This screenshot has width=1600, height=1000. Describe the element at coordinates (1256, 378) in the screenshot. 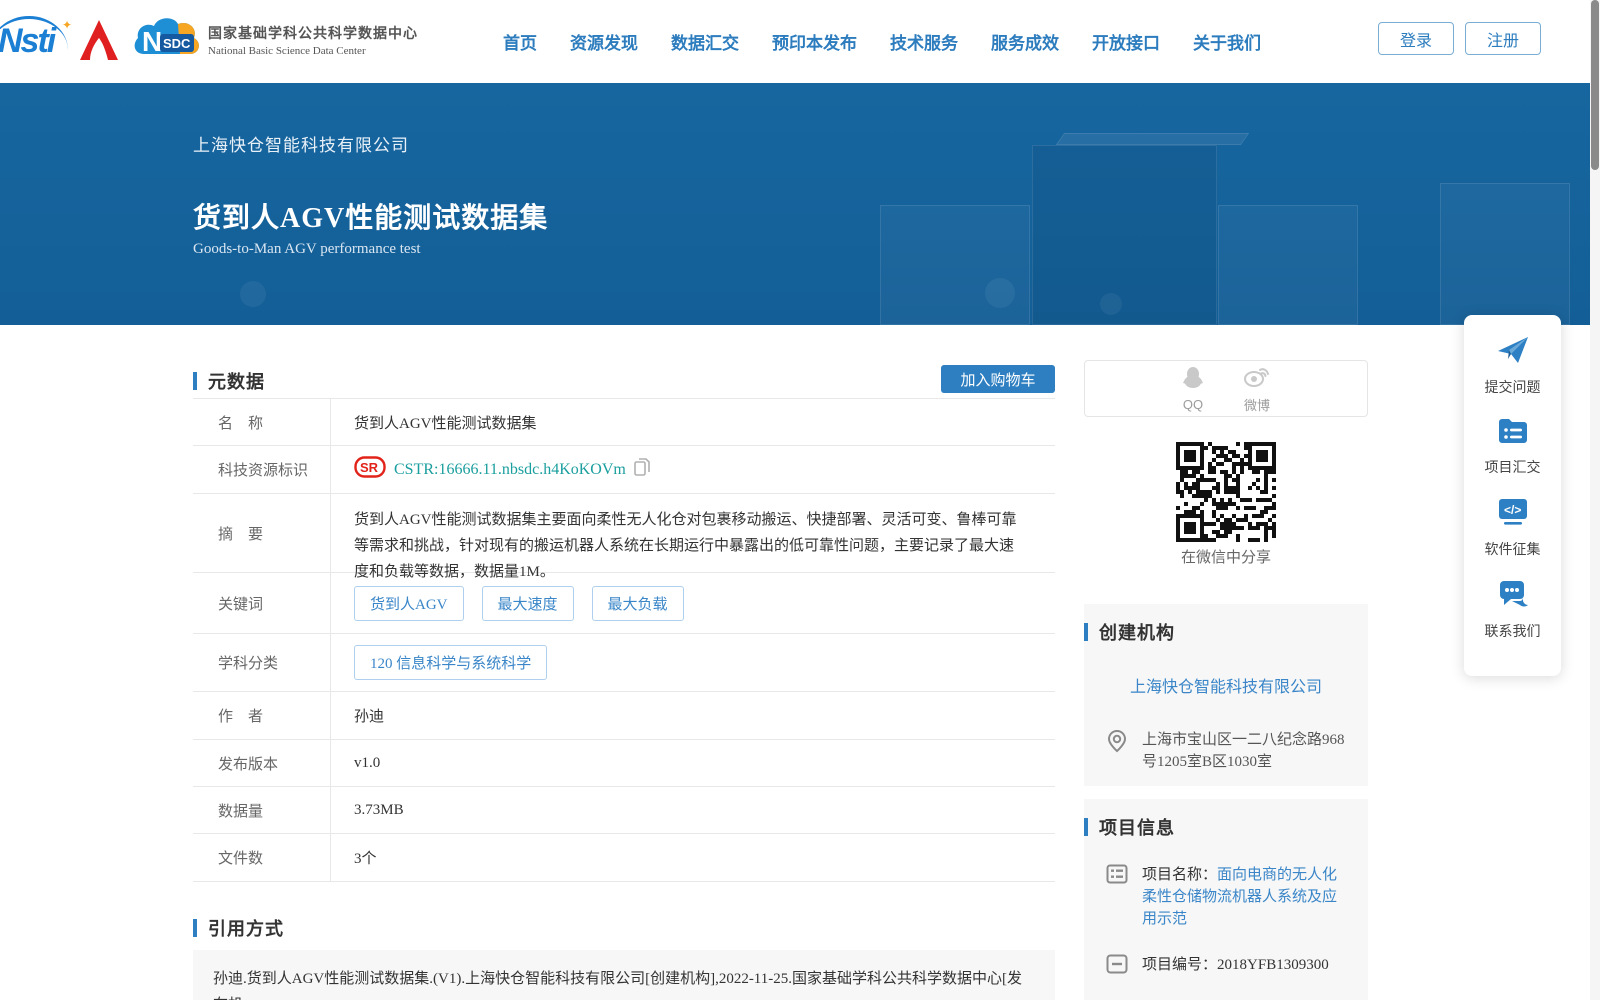

I see `weibo-icon` at that location.